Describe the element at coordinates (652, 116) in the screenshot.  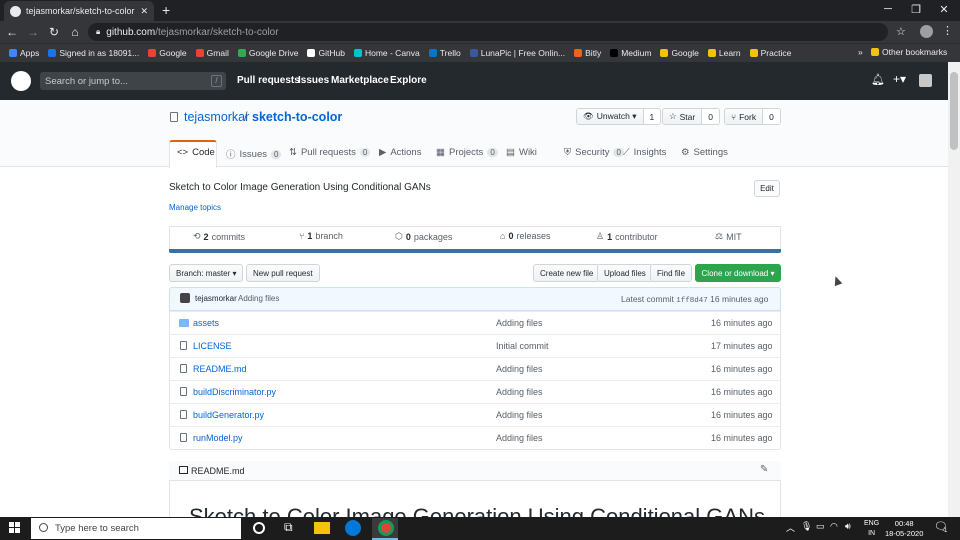
I see `watch-count: 1` at that location.